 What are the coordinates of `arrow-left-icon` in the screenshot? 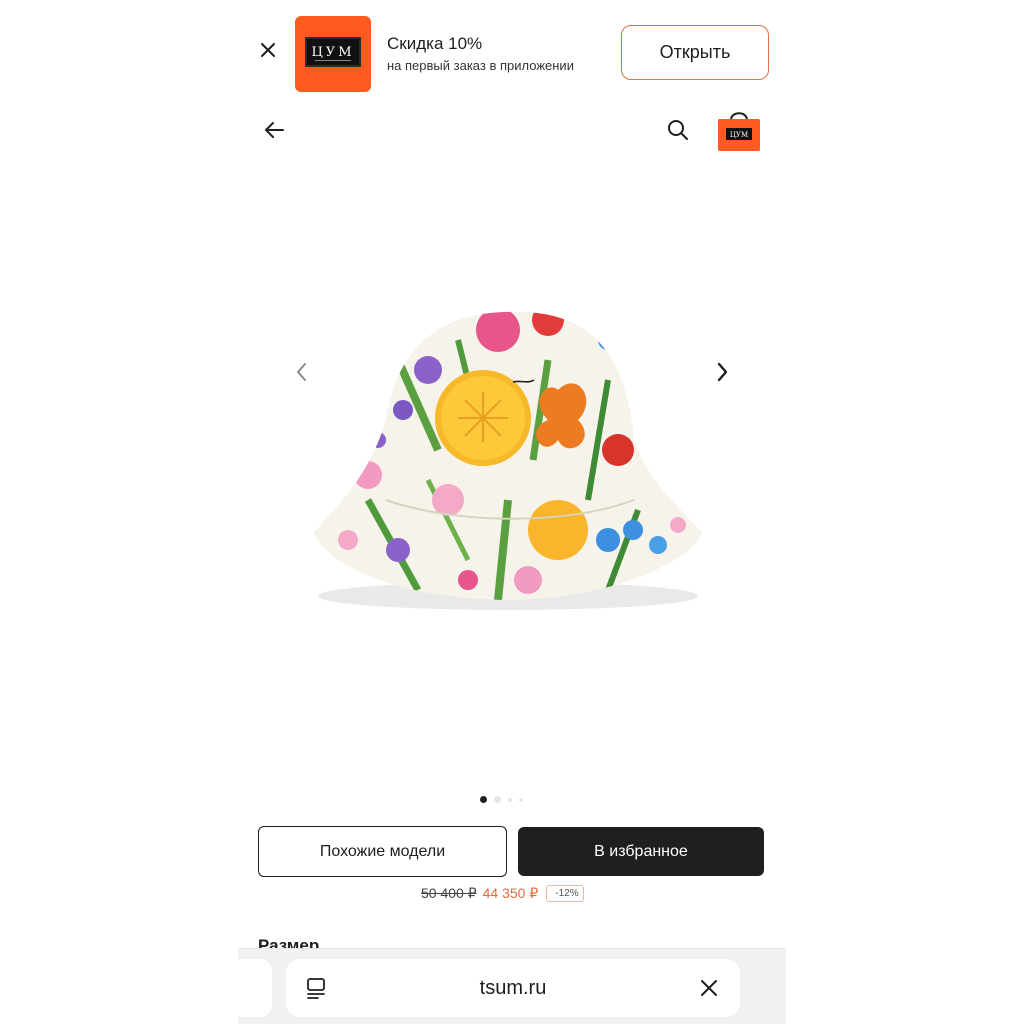 It's located at (274, 130).